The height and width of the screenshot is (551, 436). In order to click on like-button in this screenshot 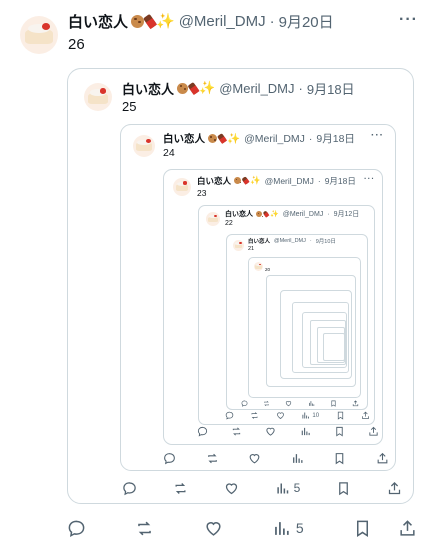, I will do `click(213, 528)`.